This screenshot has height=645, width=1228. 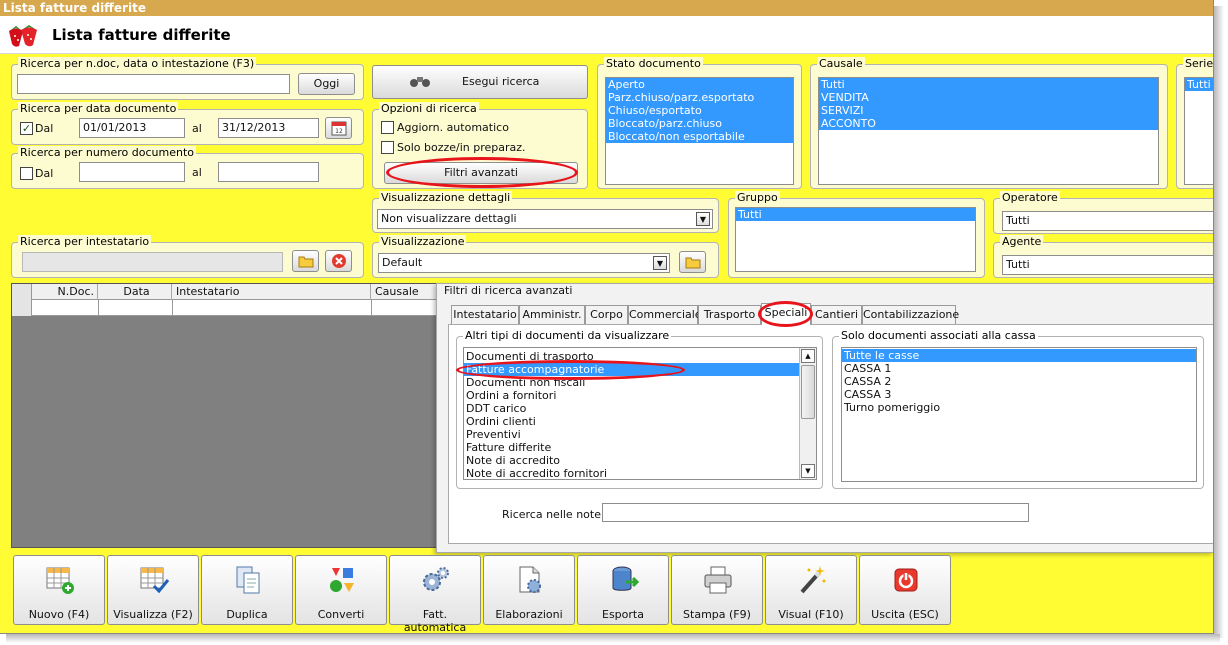 I want to click on view-button: Visualizza (F2), so click(x=153, y=590).